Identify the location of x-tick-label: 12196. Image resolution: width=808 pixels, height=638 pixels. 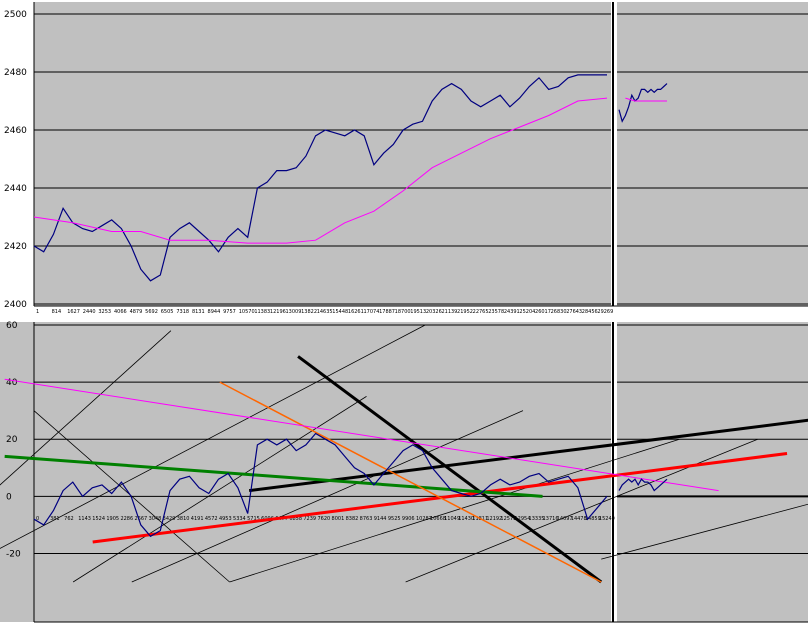
(278, 312).